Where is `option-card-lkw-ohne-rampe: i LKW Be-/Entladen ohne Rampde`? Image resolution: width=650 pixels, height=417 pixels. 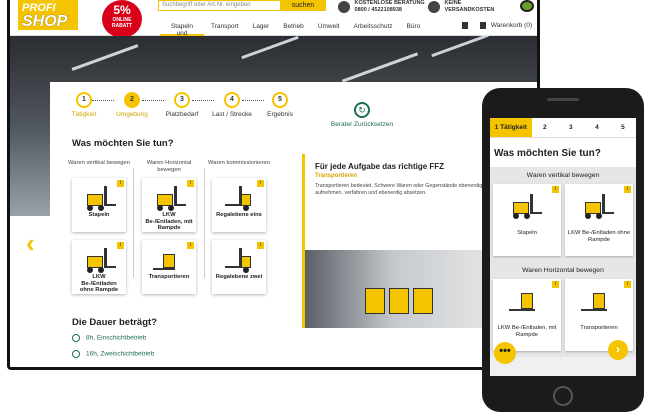 option-card-lkw-ohne-rampe: i LKW Be-/Entladen ohne Rampde is located at coordinates (99, 267).